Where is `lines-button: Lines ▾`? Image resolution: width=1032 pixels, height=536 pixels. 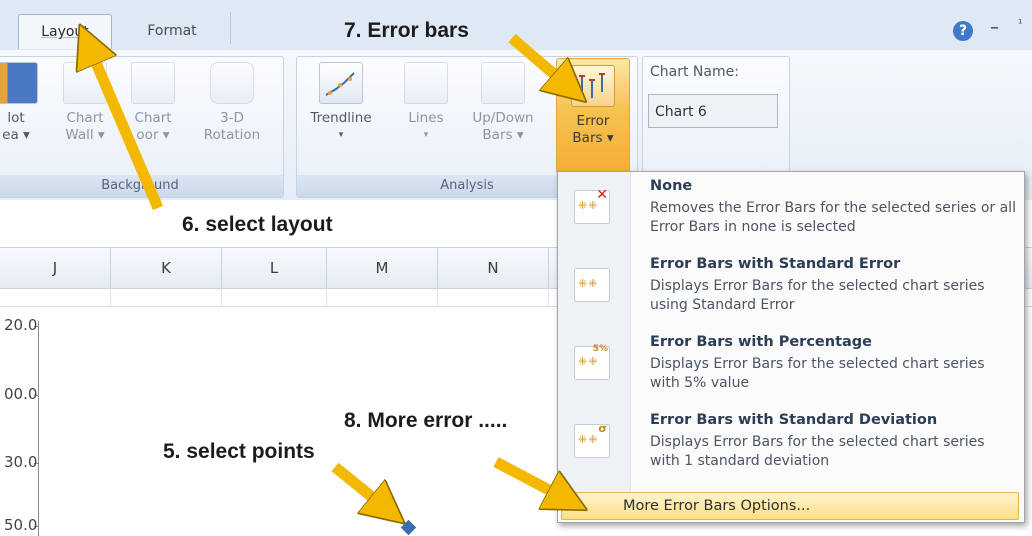
lines-button: Lines ▾ is located at coordinates (426, 120).